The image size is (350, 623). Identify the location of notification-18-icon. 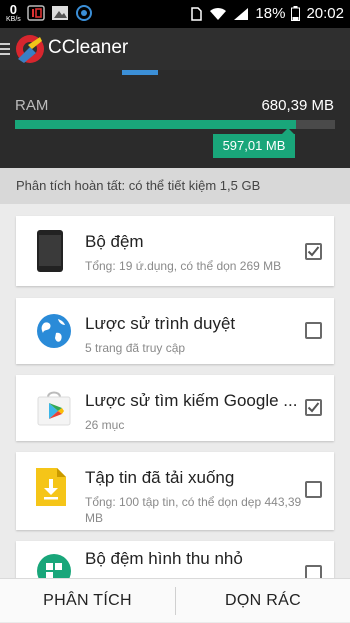
(36, 13).